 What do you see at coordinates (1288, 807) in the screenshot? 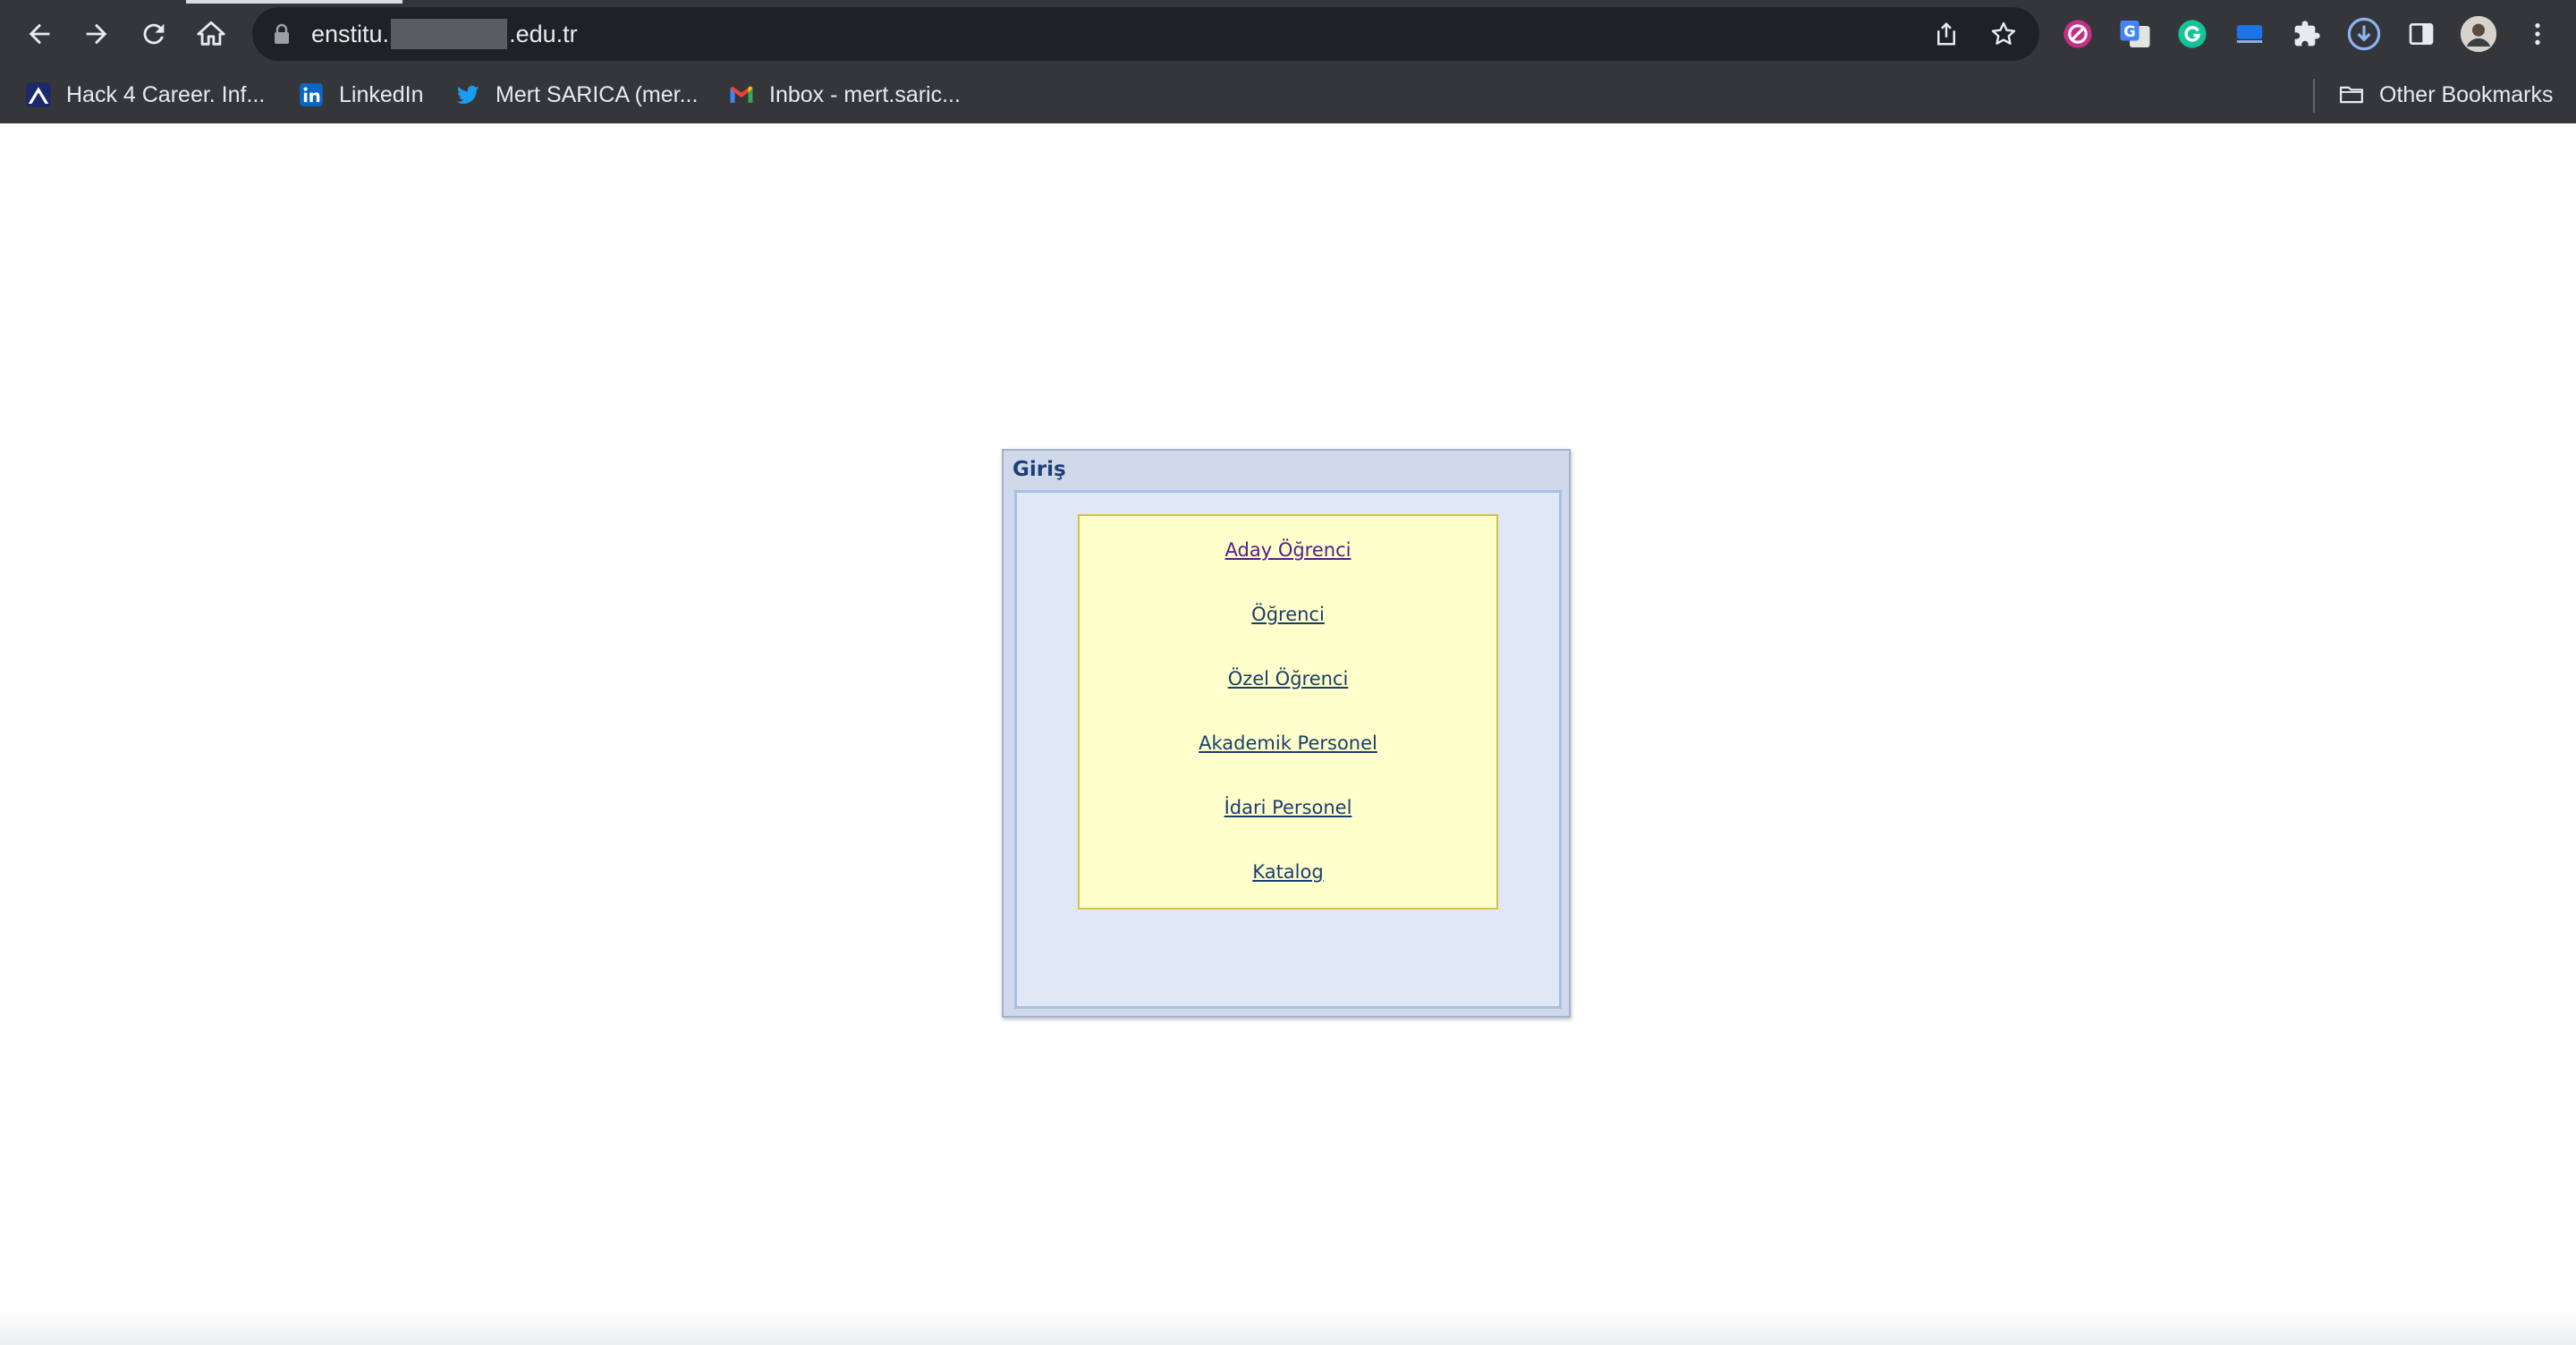
I see `link-idari-personel: İdari Personel` at bounding box center [1288, 807].